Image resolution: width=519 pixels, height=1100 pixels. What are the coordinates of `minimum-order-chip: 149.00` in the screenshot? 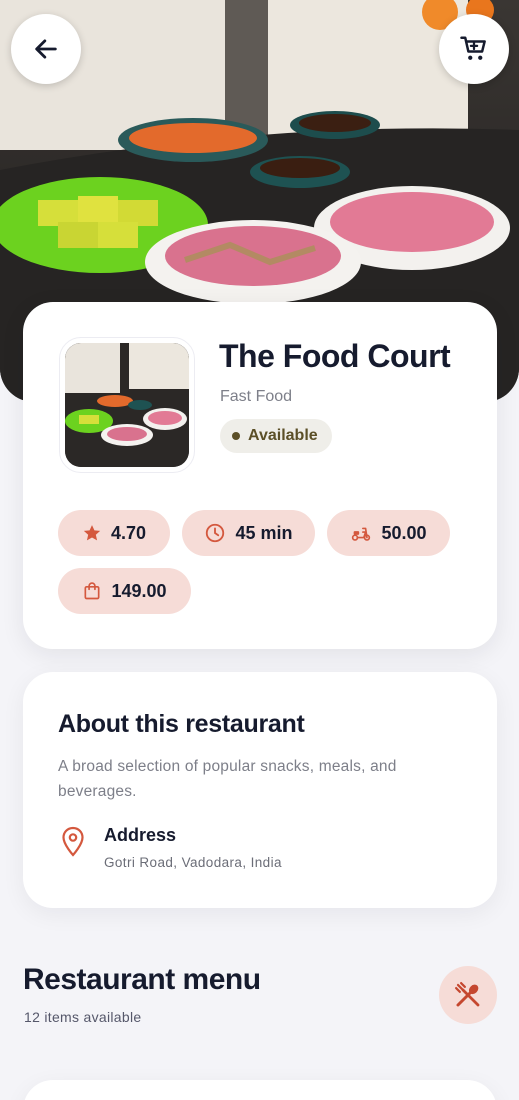 It's located at (124, 591).